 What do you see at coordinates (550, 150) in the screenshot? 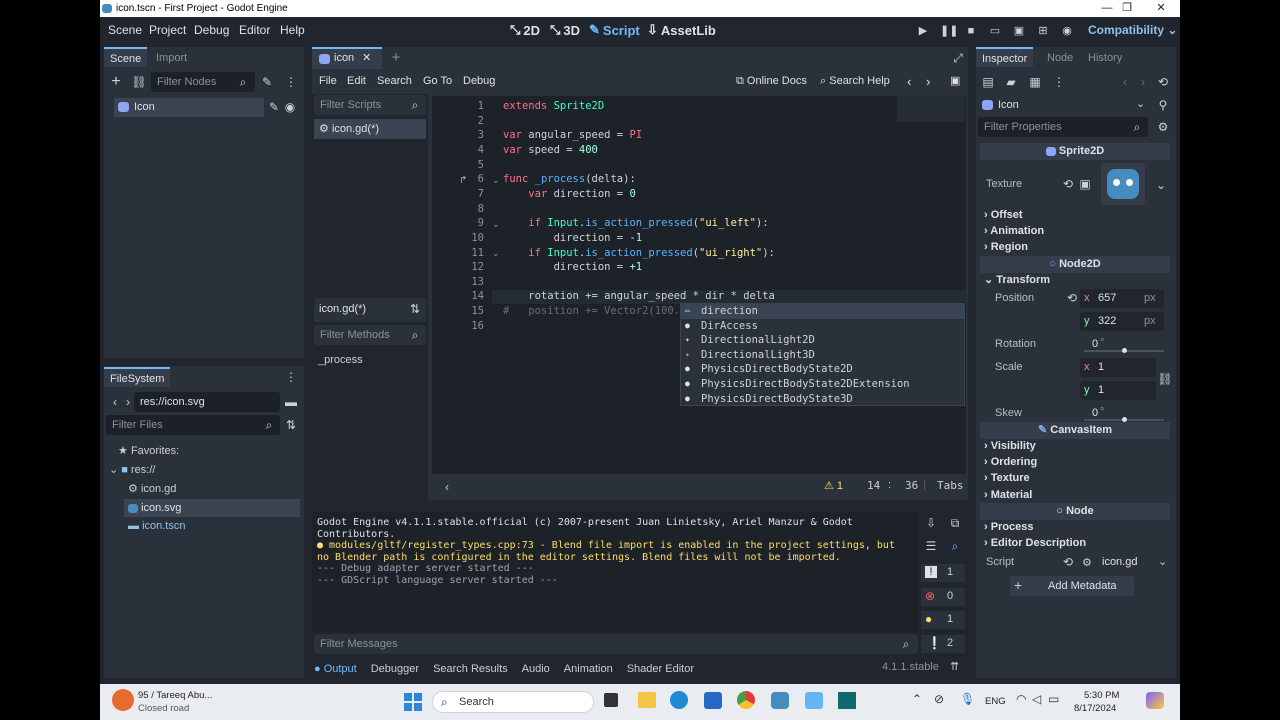
I see `code-line: var speed = 400` at bounding box center [550, 150].